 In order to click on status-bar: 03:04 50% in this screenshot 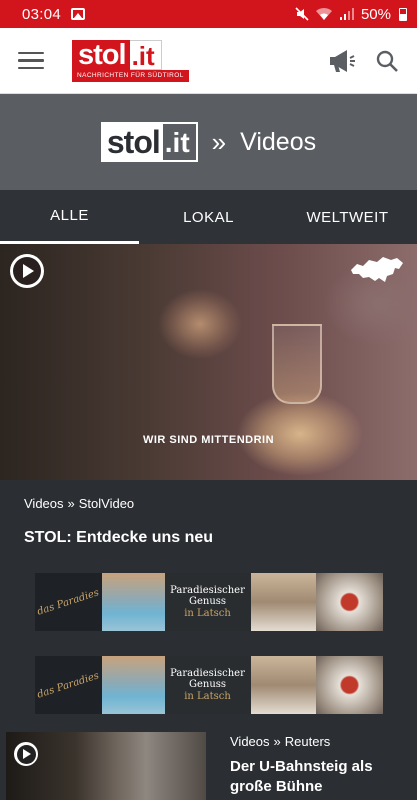, I will do `click(208, 14)`.